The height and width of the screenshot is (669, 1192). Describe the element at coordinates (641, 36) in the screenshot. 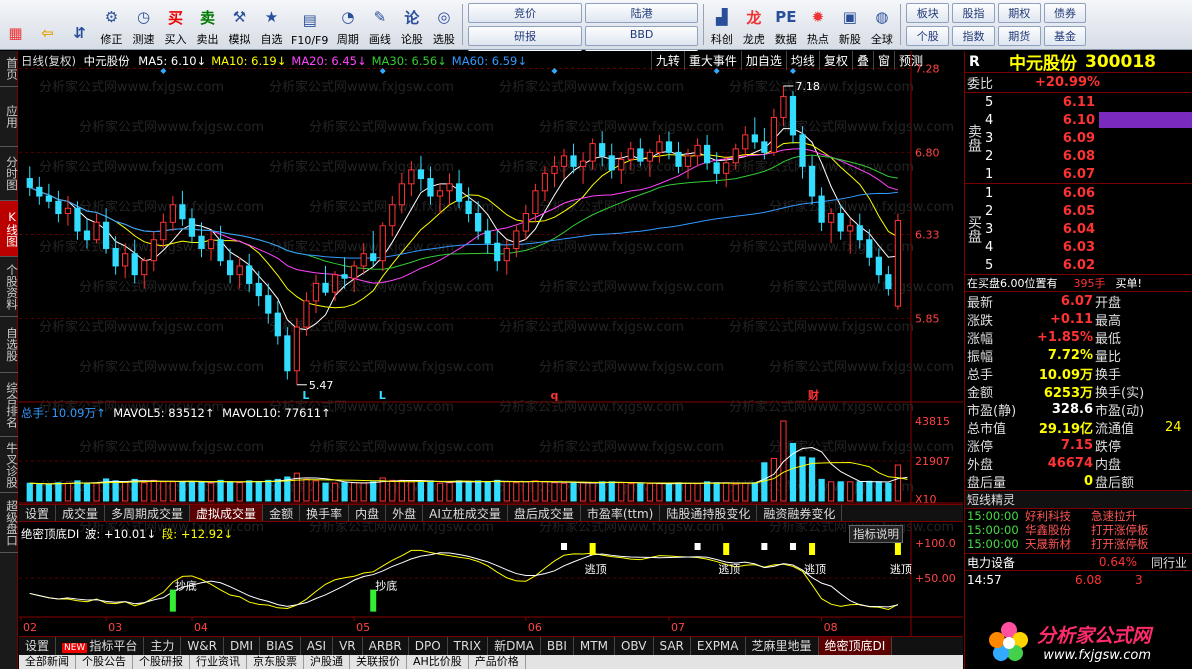

I see `quick-link: BBD` at that location.